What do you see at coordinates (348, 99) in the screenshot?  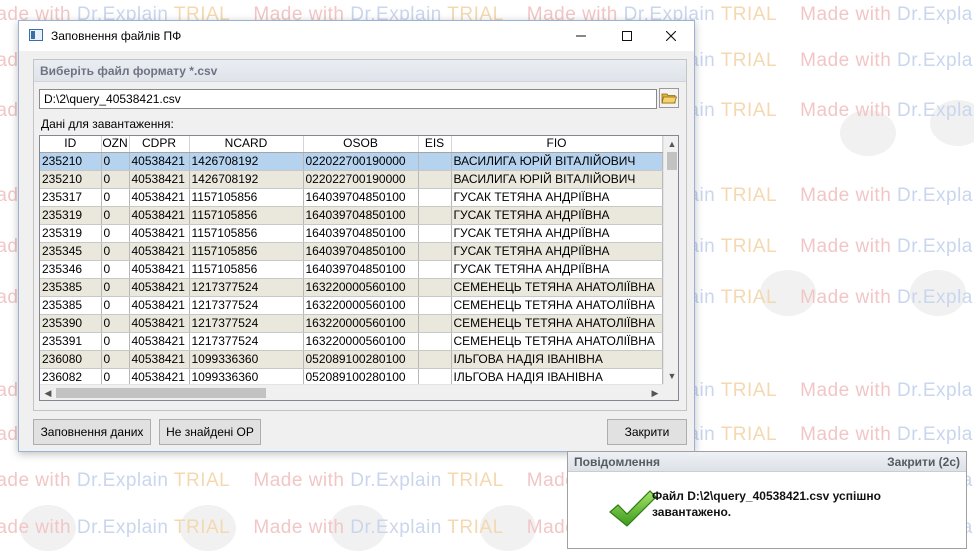 I see `file-path-input` at bounding box center [348, 99].